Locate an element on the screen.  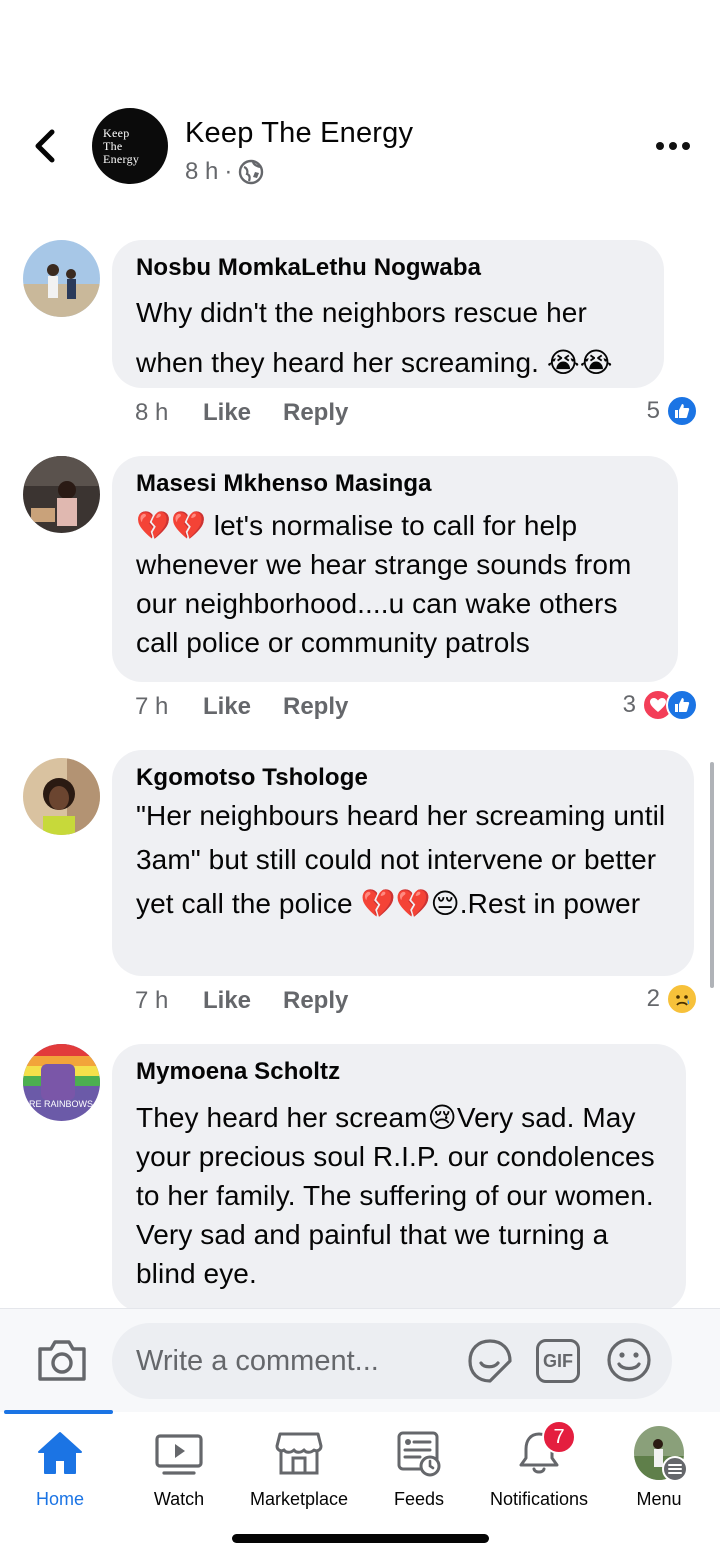
sad-reaction-icon is located at coordinates (682, 999).